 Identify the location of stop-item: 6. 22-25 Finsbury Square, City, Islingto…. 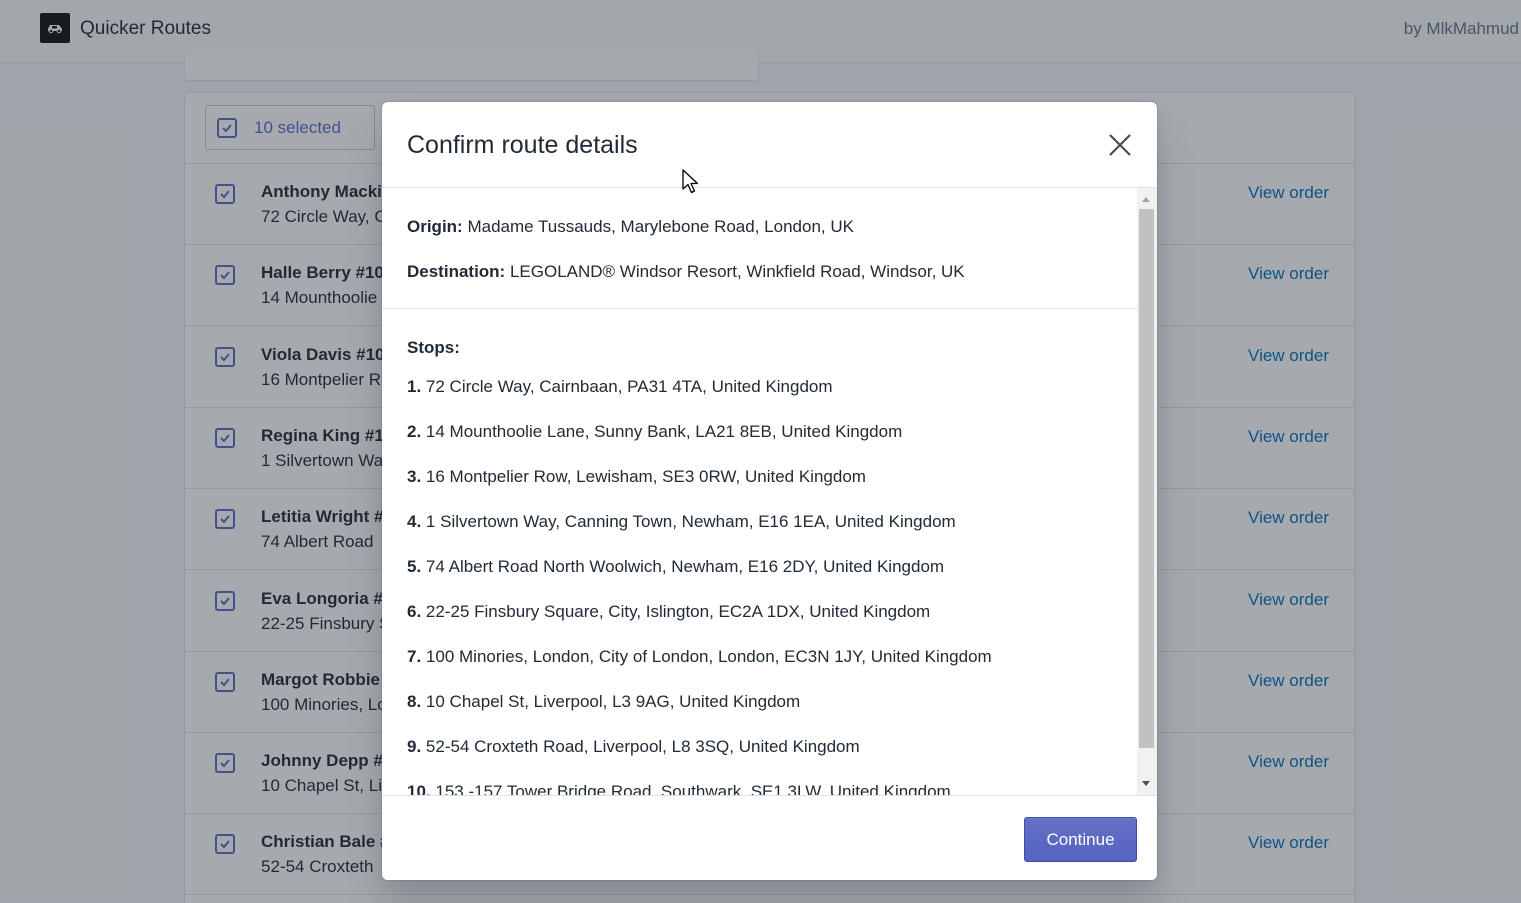
(668, 612).